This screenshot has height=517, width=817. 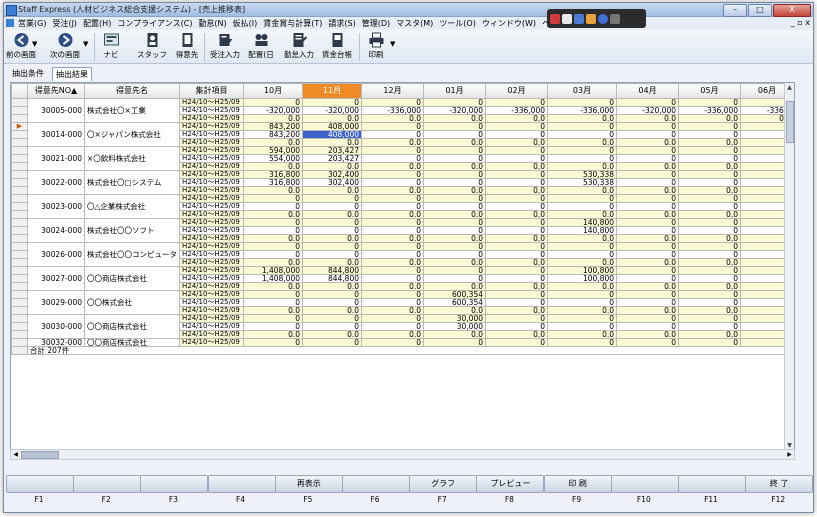 I want to click on column-header: 12月, so click(x=392, y=91).